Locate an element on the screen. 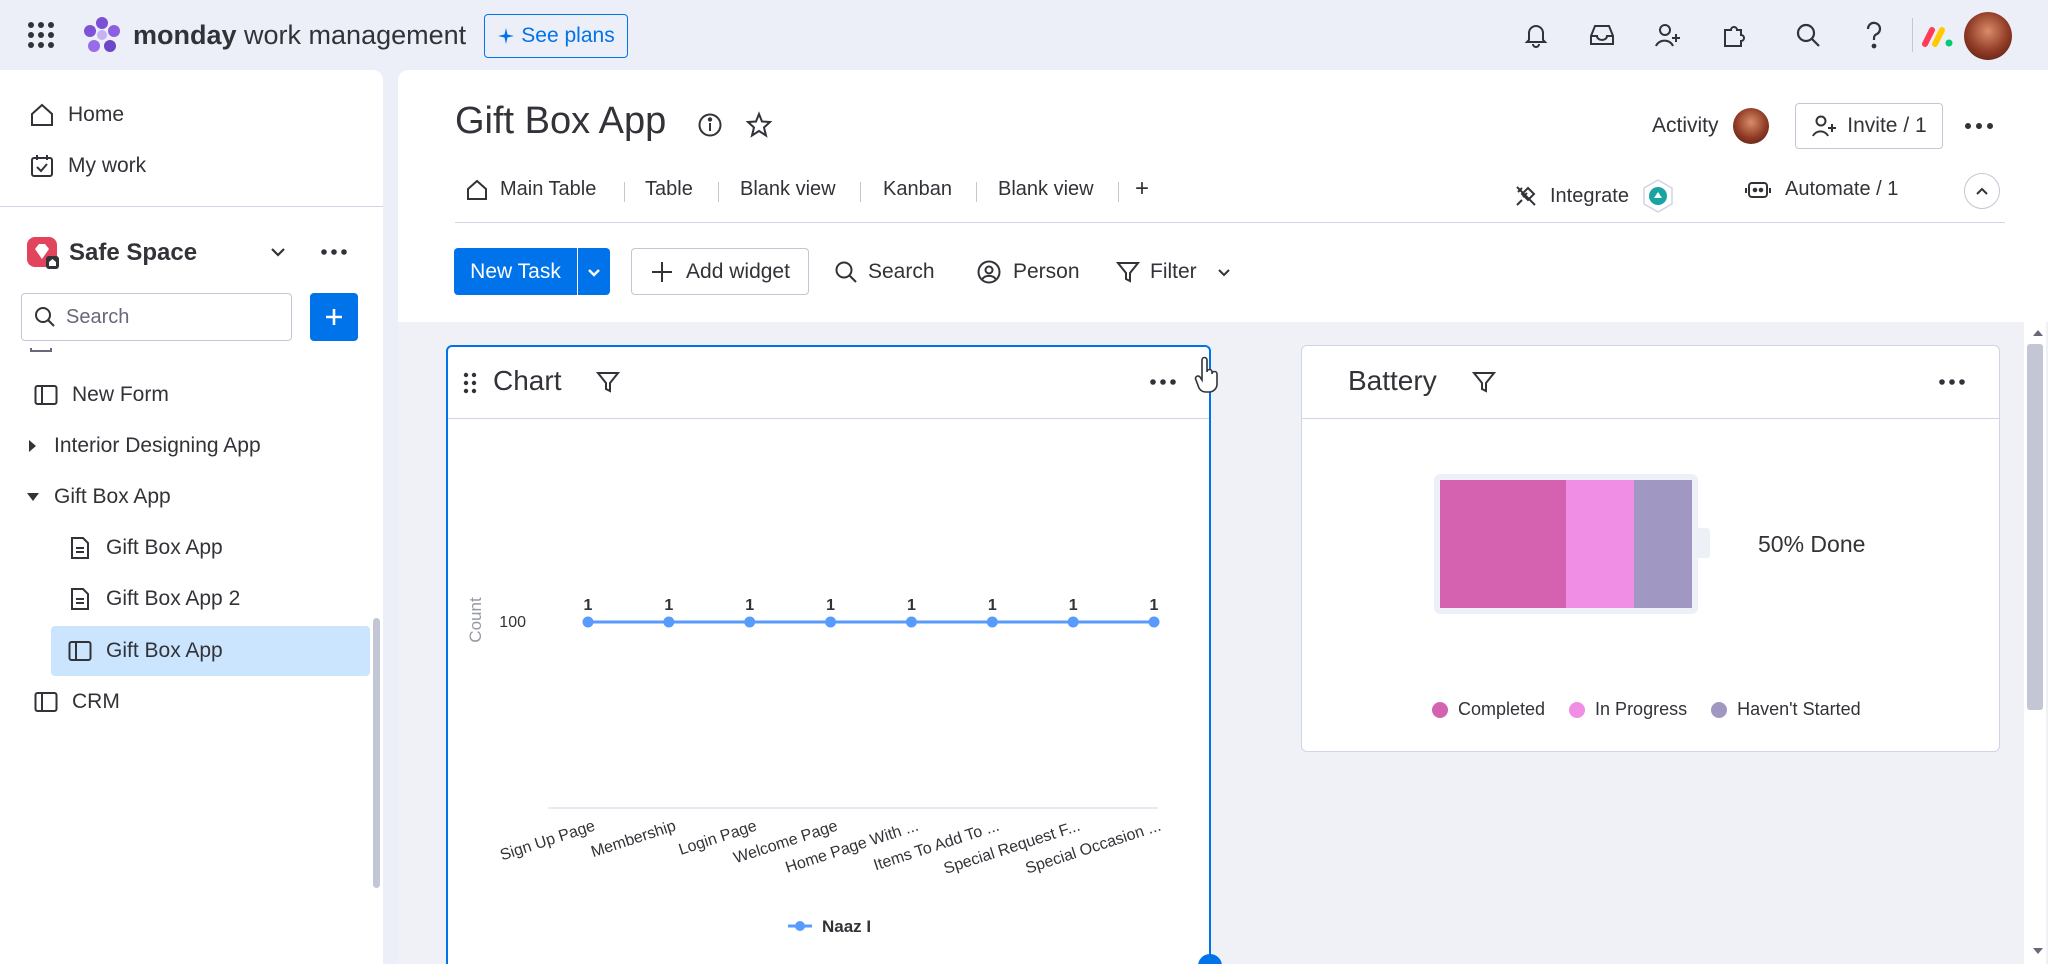 The height and width of the screenshot is (964, 2048). sidebar-item-gift-box-app-doc: Gift Box App is located at coordinates (144, 548).